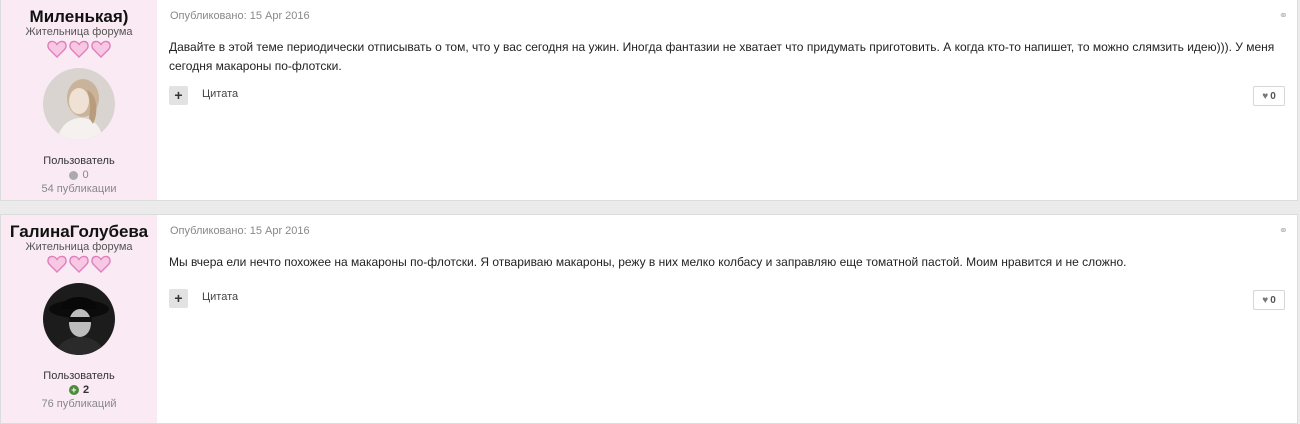 The image size is (1300, 424). I want to click on publications-count: 54 публикации, so click(79, 189).